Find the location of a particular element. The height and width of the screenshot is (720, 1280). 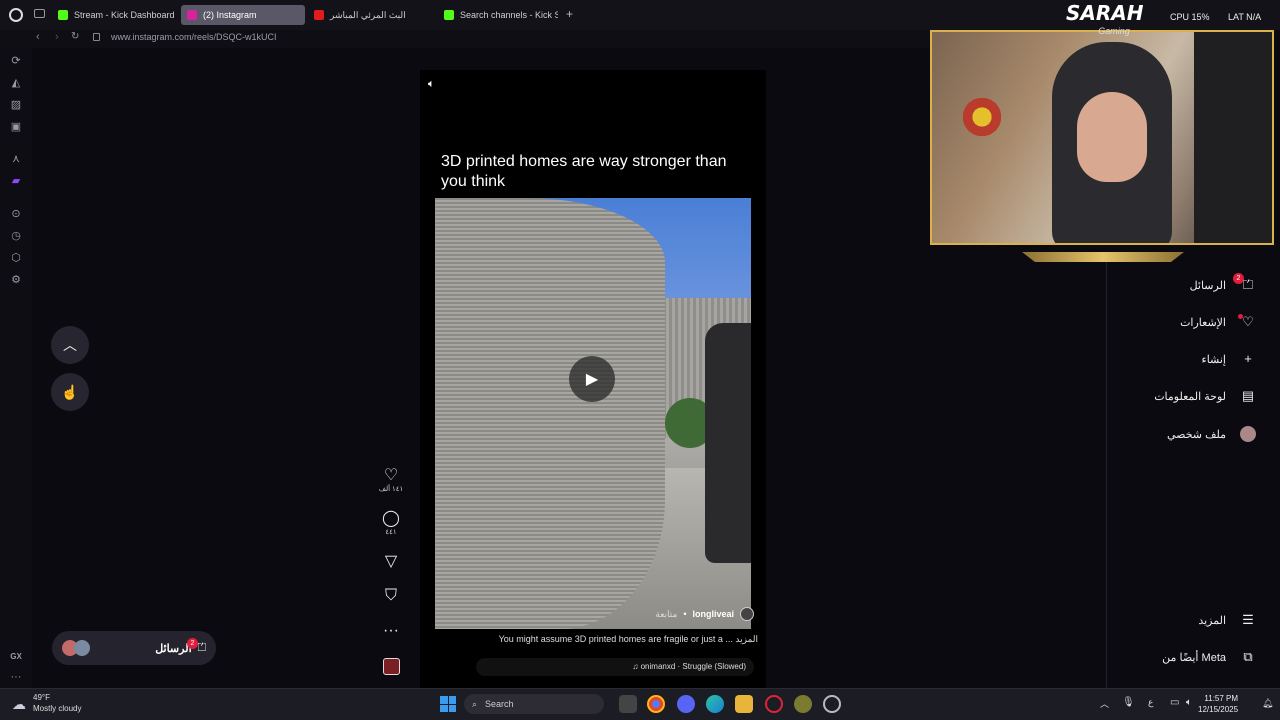

nav-label: الإشعارات is located at coordinates (1203, 322).